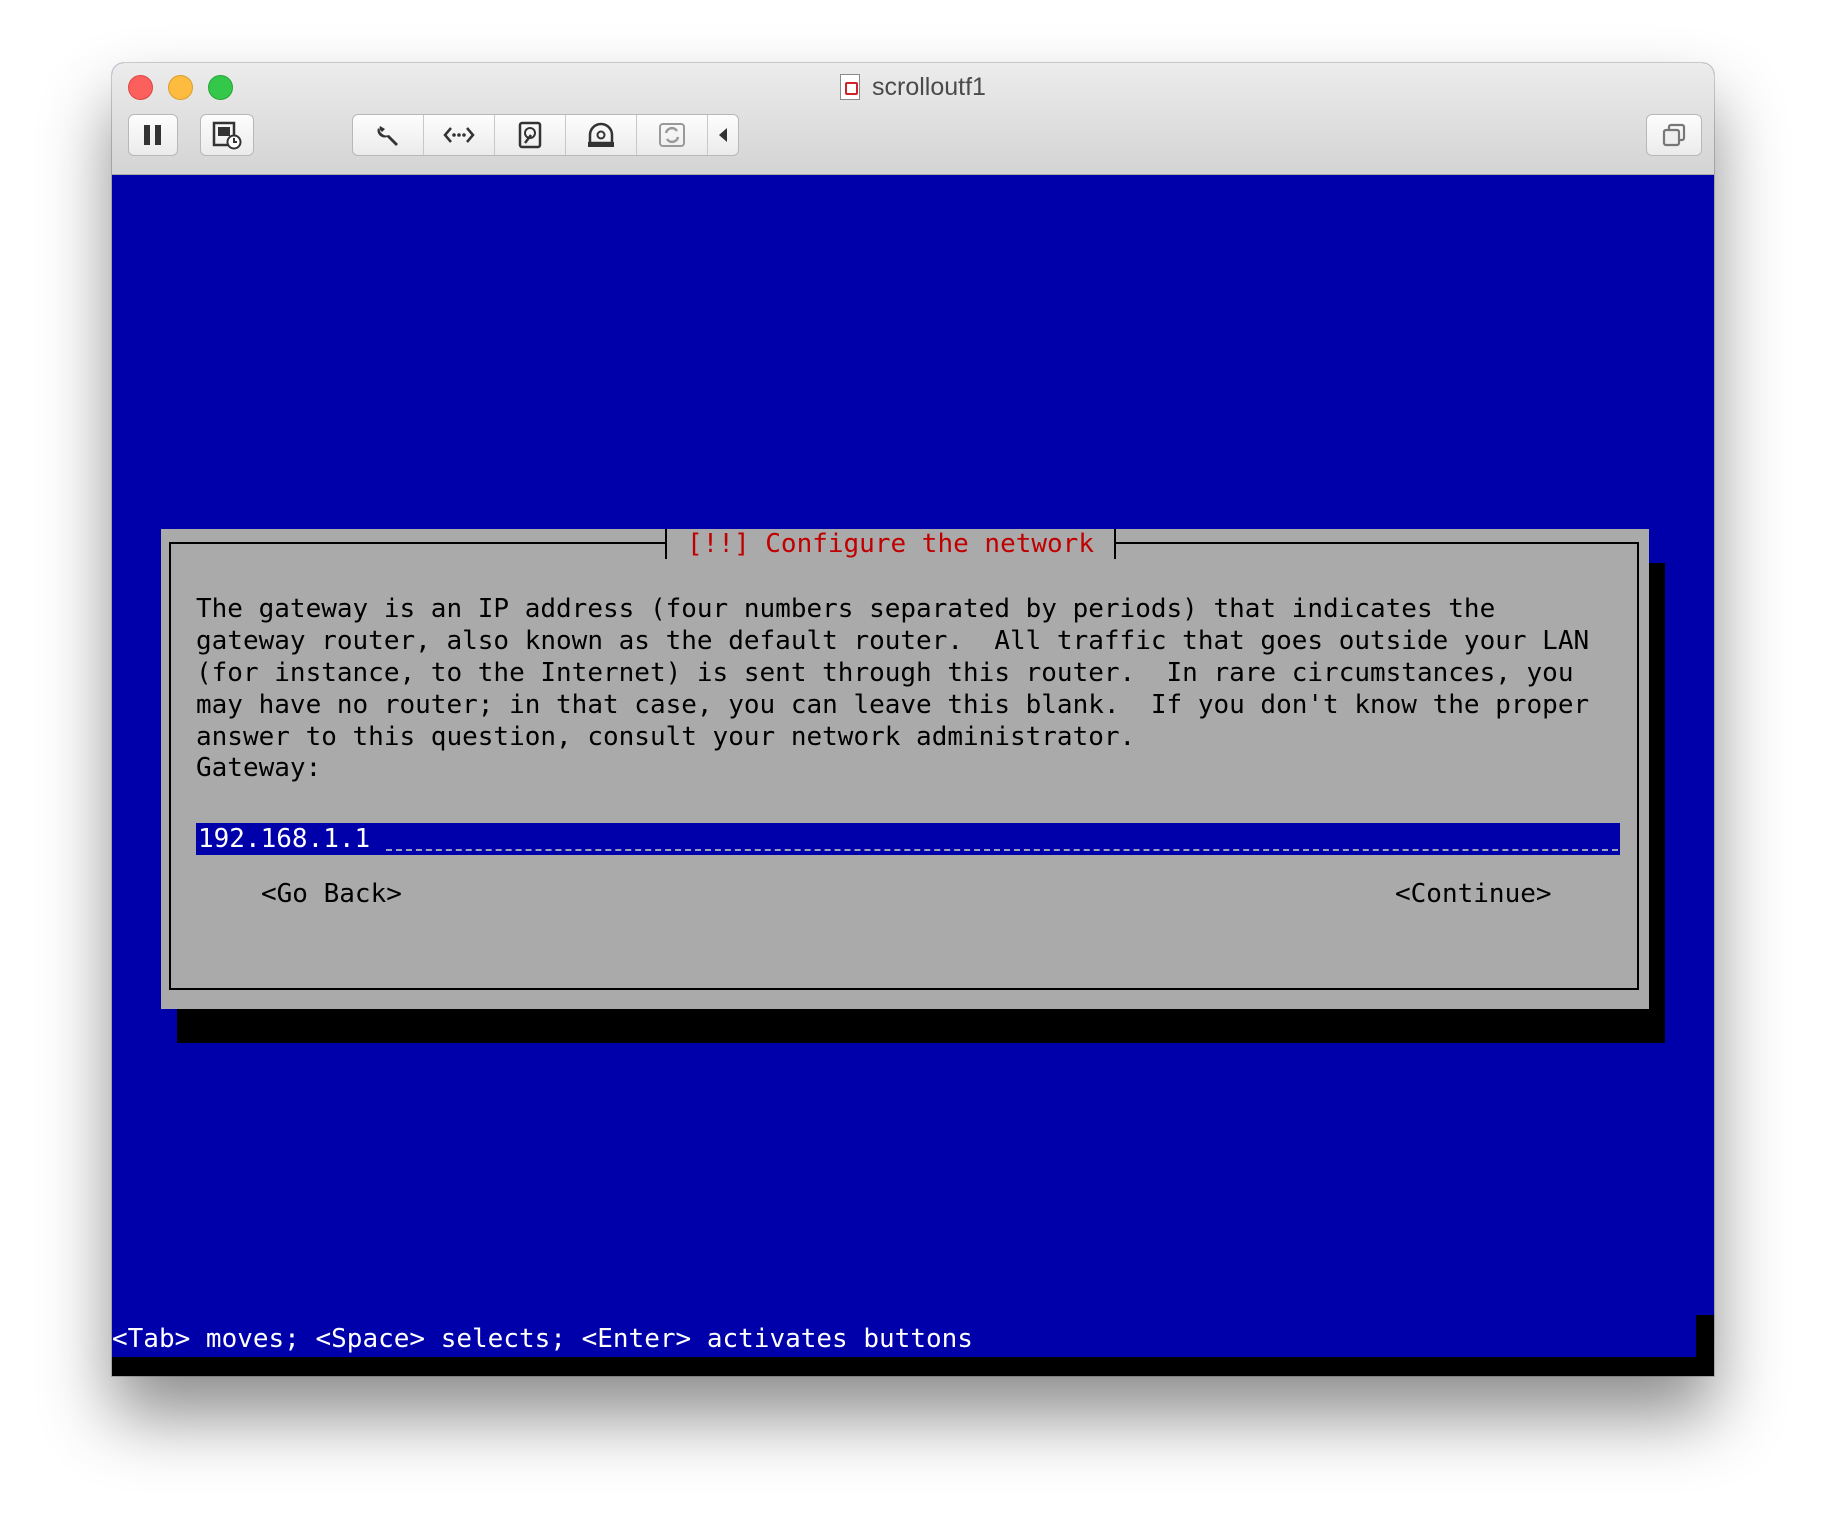 The width and height of the screenshot is (1824, 1534). I want to click on shared-folders-button, so click(672, 135).